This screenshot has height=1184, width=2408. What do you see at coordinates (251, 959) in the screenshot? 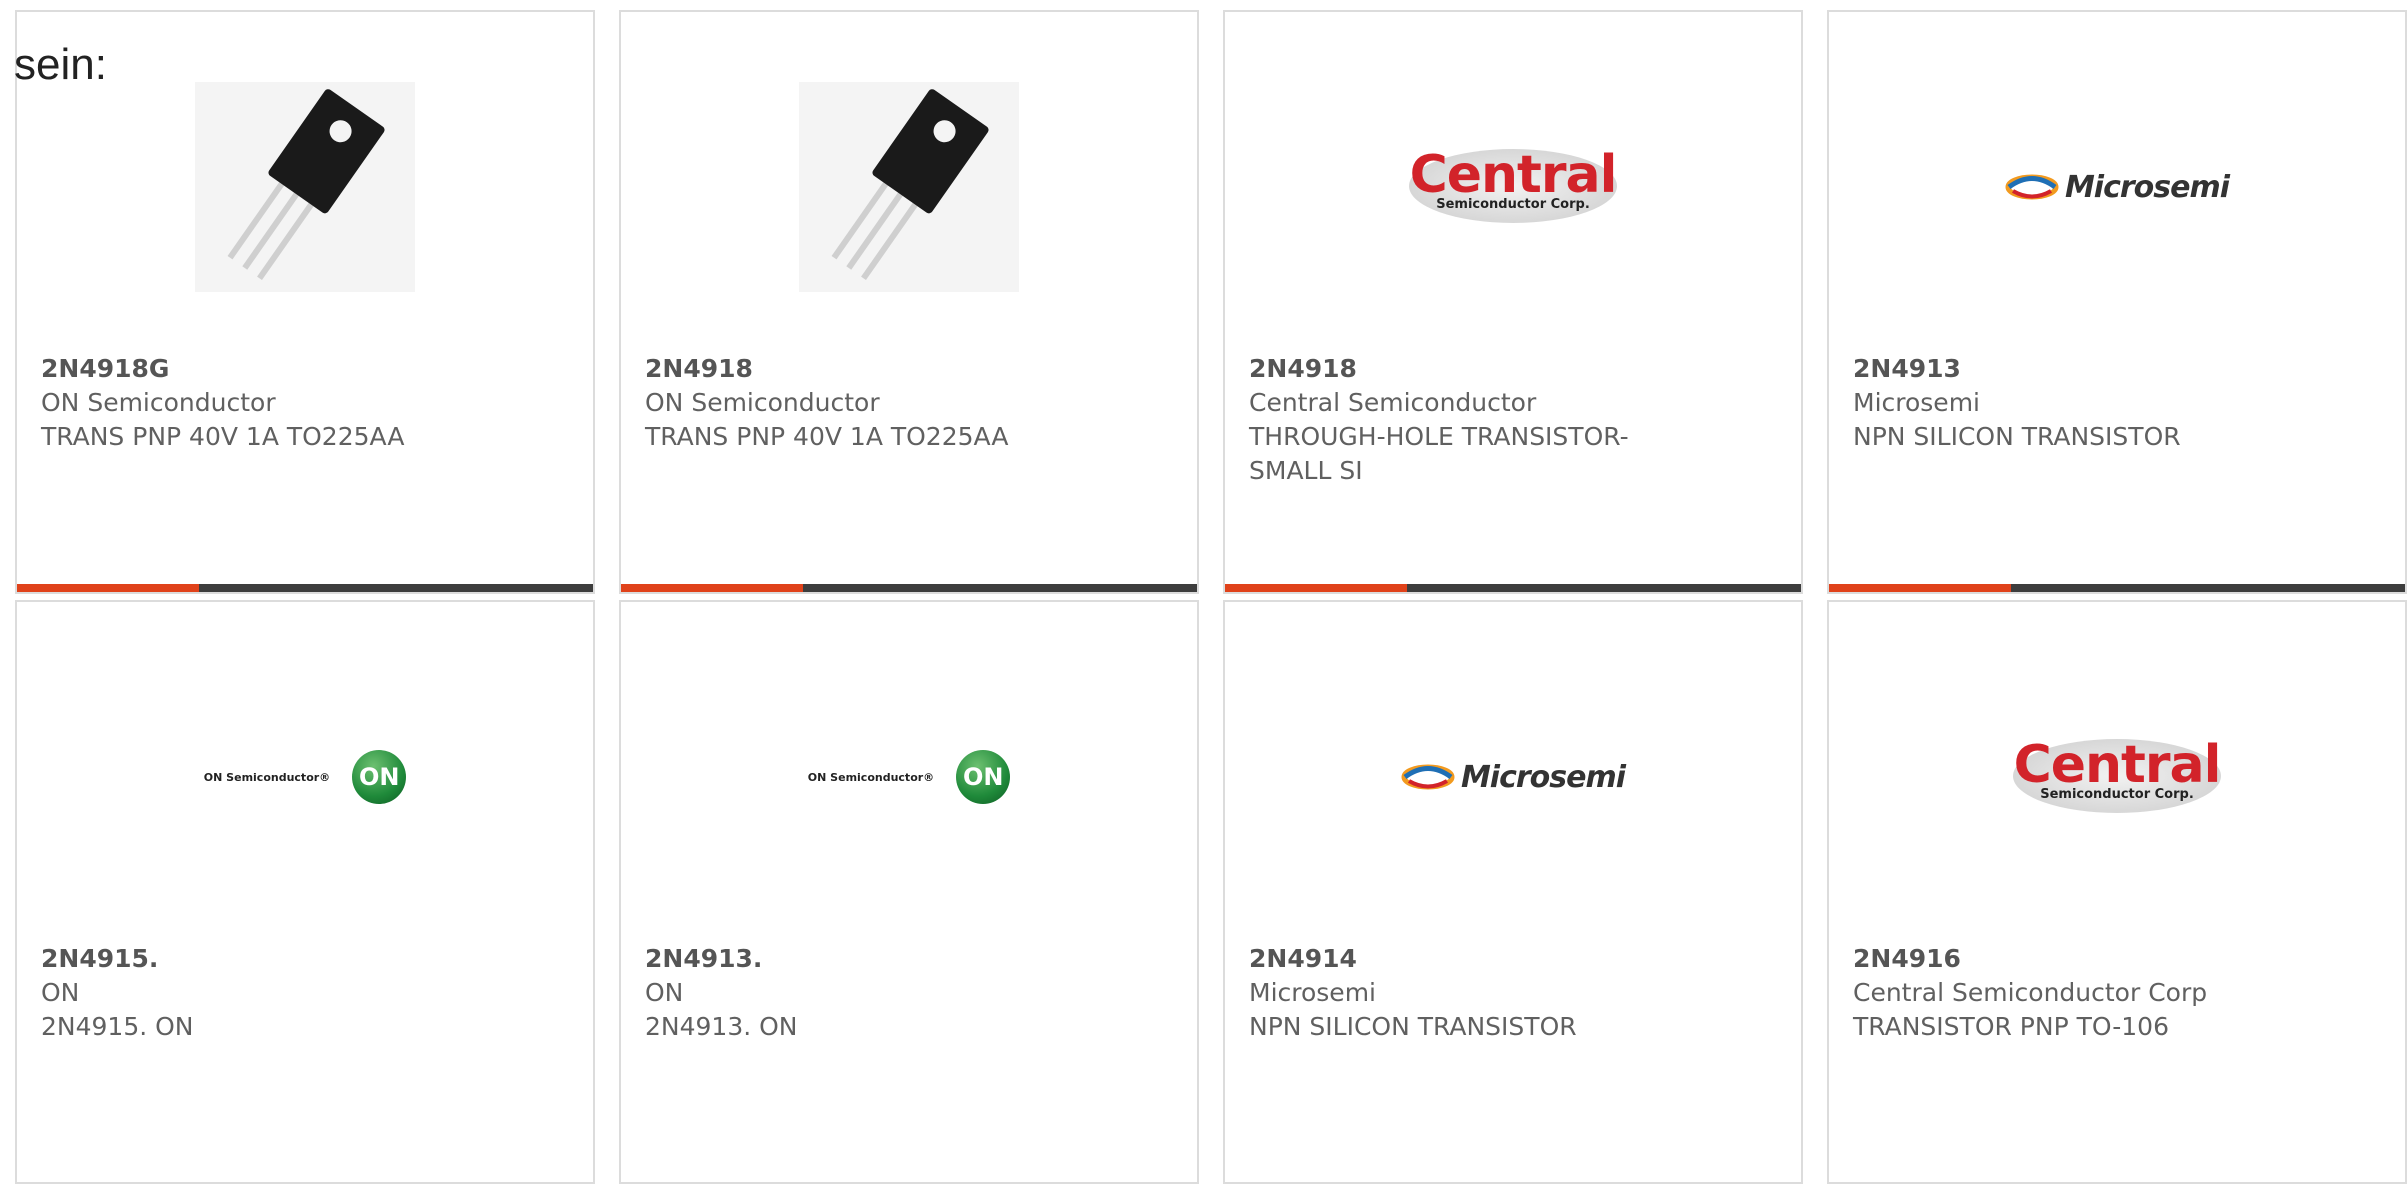
I see `part-number: 2N4915.` at bounding box center [251, 959].